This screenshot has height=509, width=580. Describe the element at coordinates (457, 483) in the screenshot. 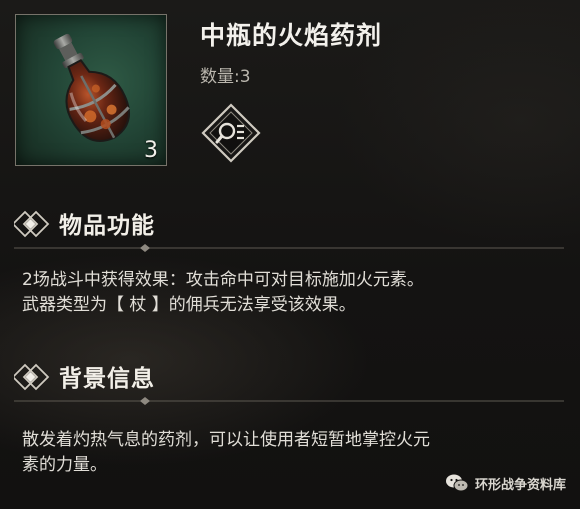

I see `wechat-logo-icon` at that location.